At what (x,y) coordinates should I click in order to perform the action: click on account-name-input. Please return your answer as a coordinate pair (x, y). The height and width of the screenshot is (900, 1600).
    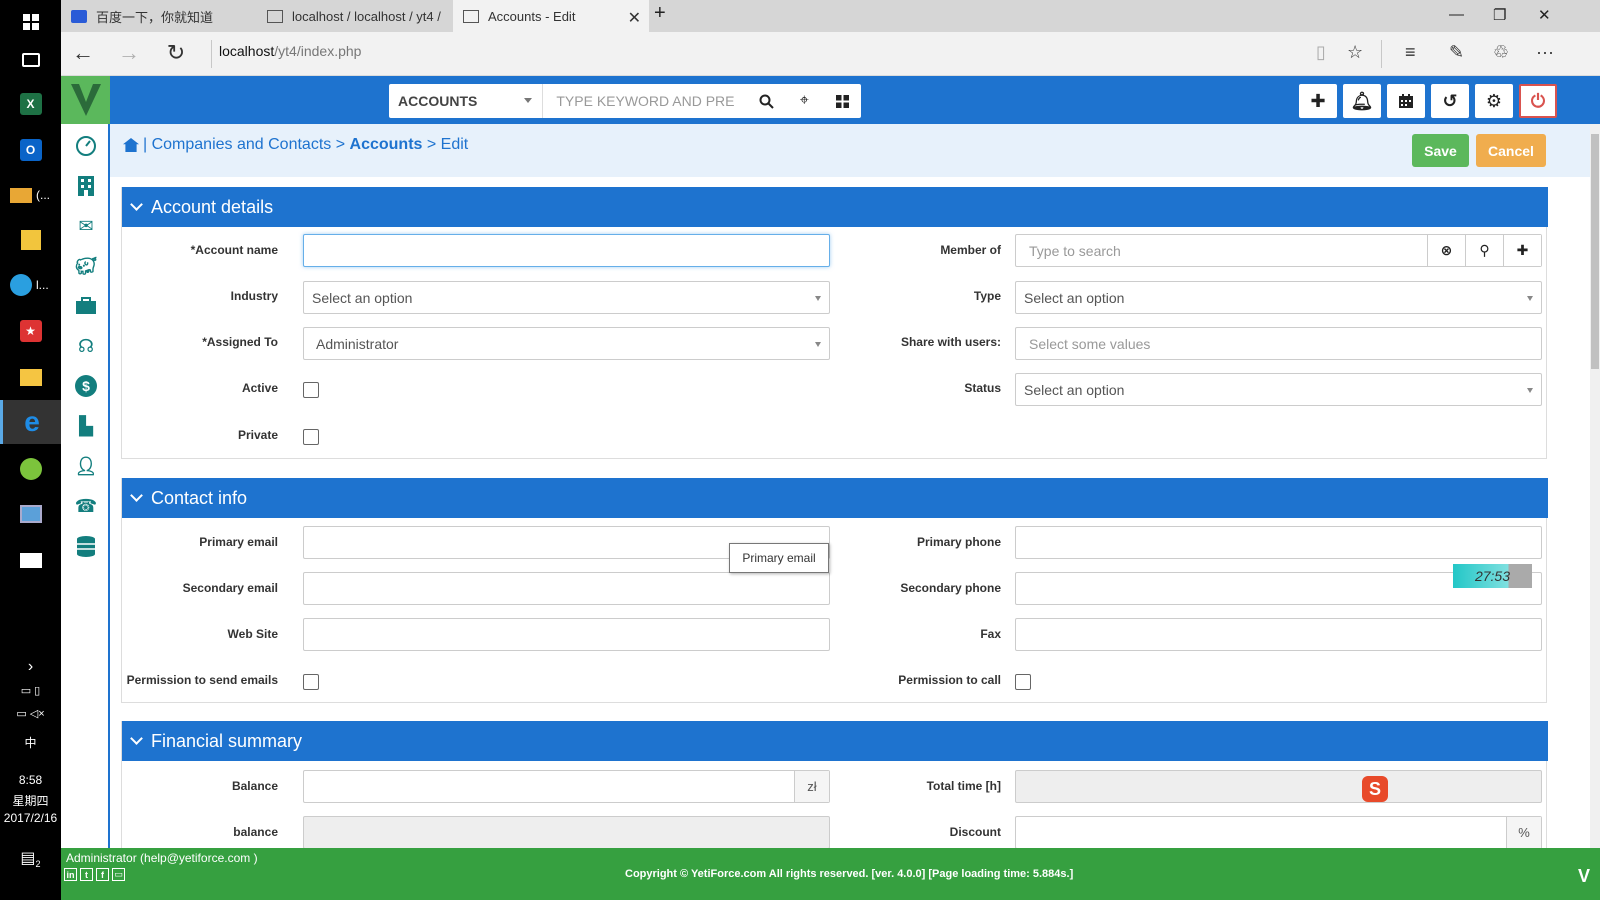
    Looking at the image, I should click on (566, 250).